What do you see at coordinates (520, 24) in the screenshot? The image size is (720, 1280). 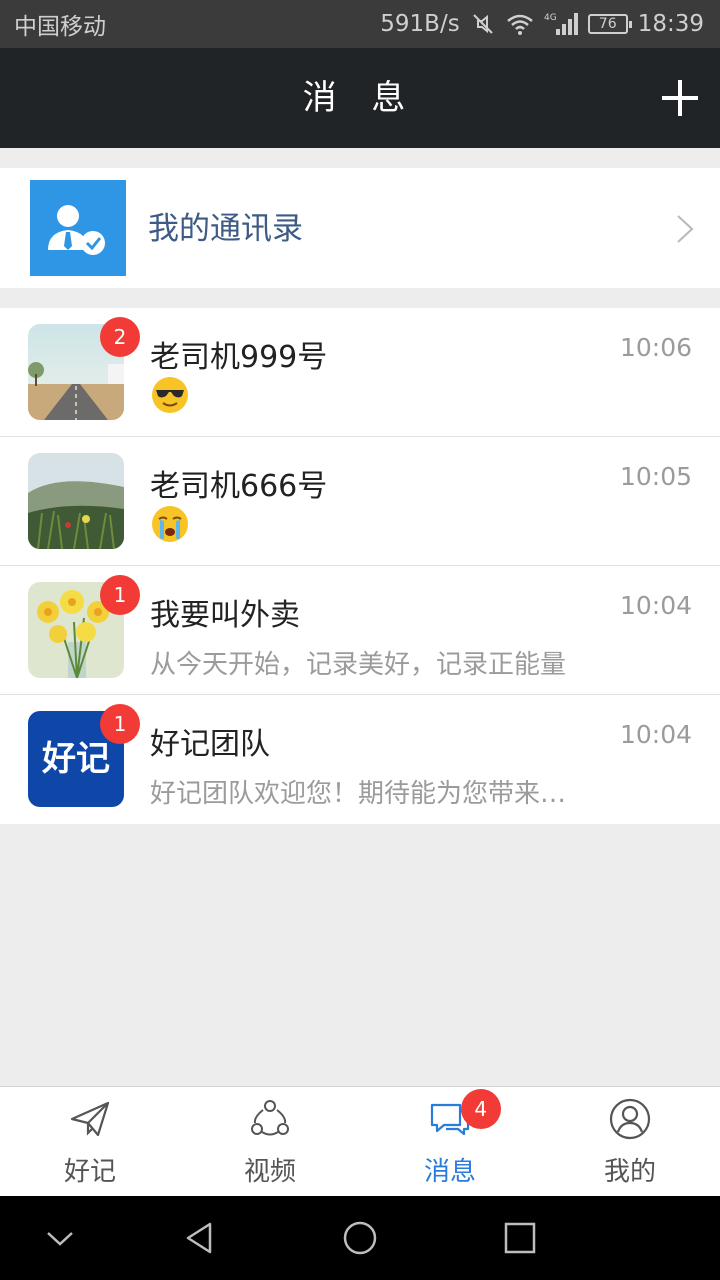 I see `wifi-icon` at bounding box center [520, 24].